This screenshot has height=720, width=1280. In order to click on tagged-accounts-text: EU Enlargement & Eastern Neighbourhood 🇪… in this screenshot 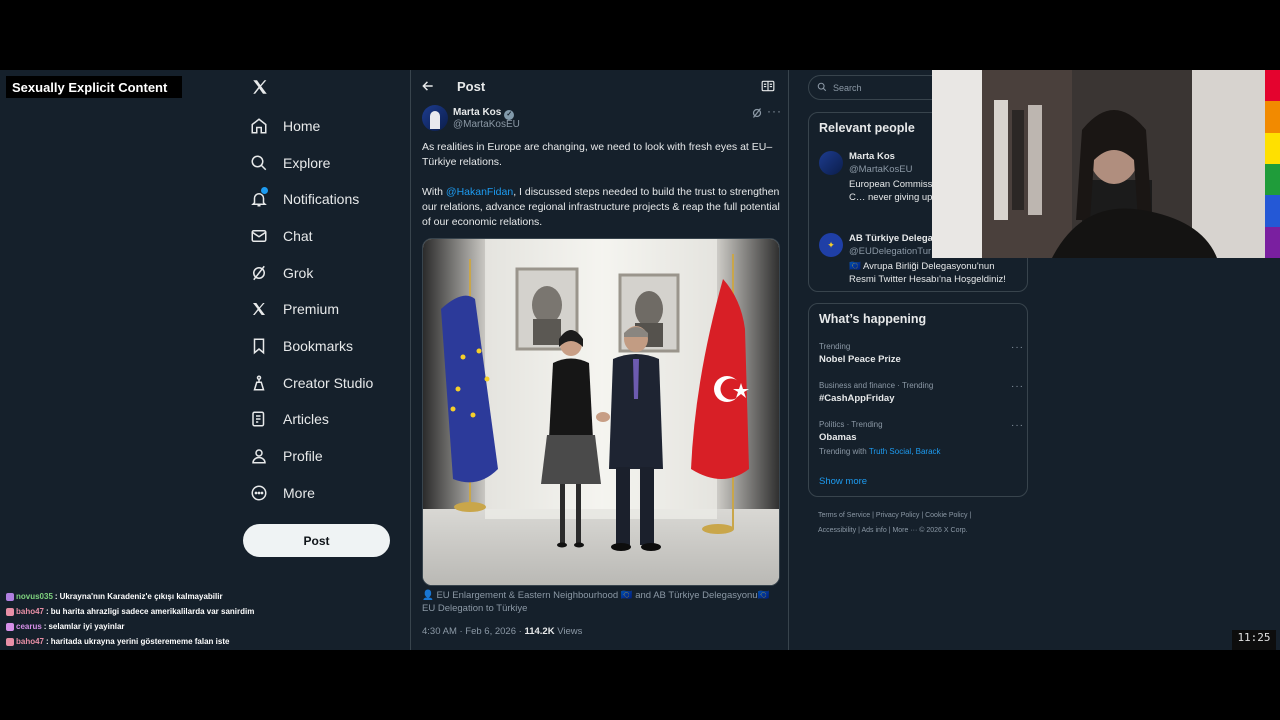, I will do `click(596, 602)`.